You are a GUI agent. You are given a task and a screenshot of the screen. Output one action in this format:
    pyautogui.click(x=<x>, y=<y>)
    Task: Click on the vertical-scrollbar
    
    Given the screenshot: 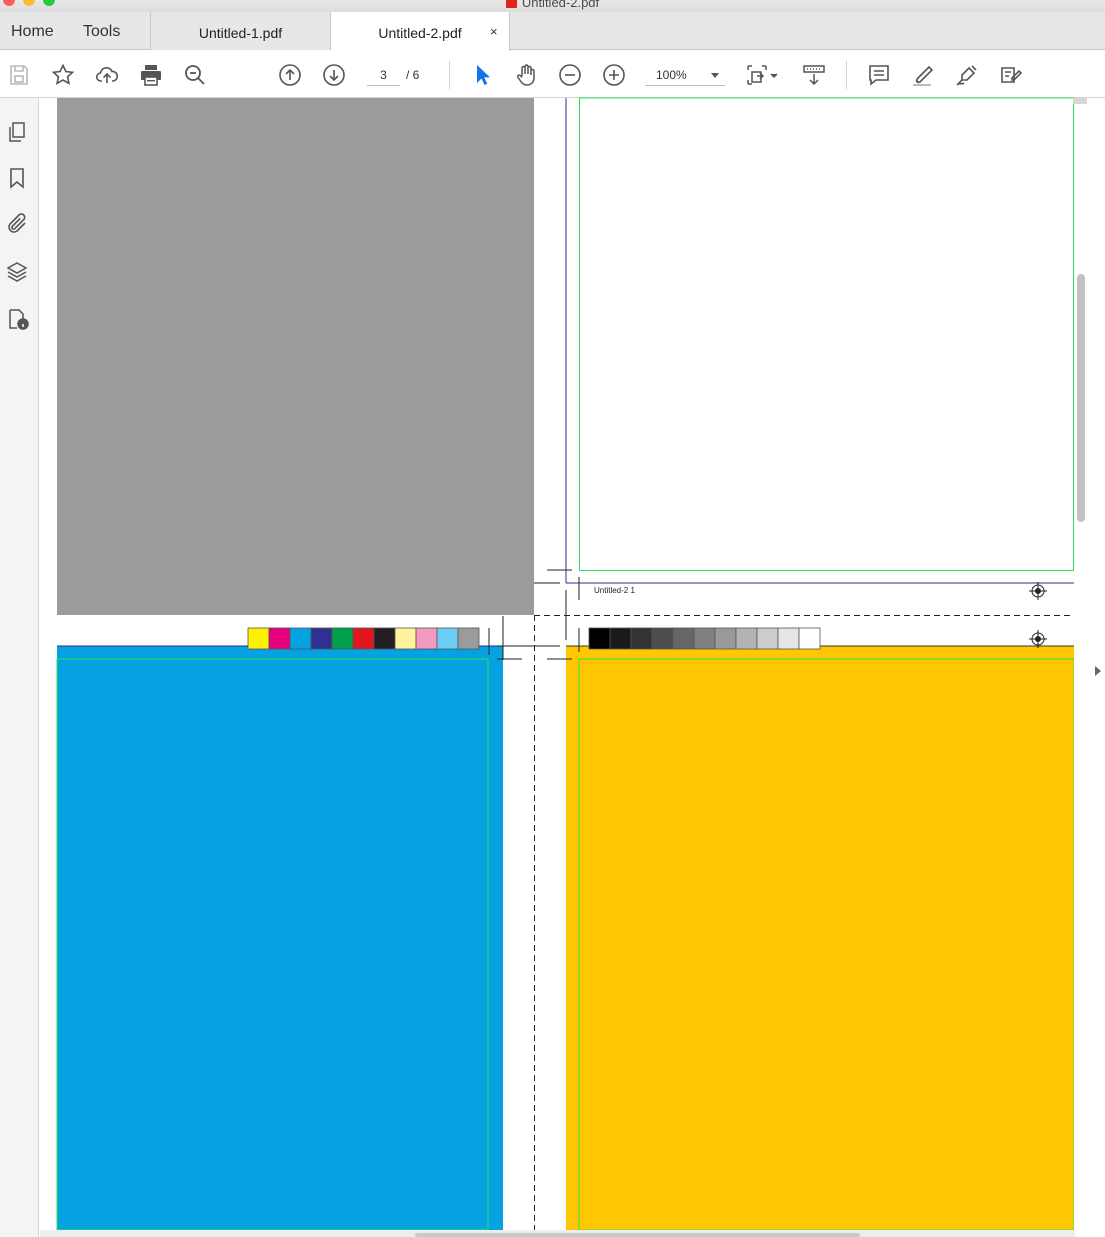 What is the action you would take?
    pyautogui.click(x=1082, y=667)
    